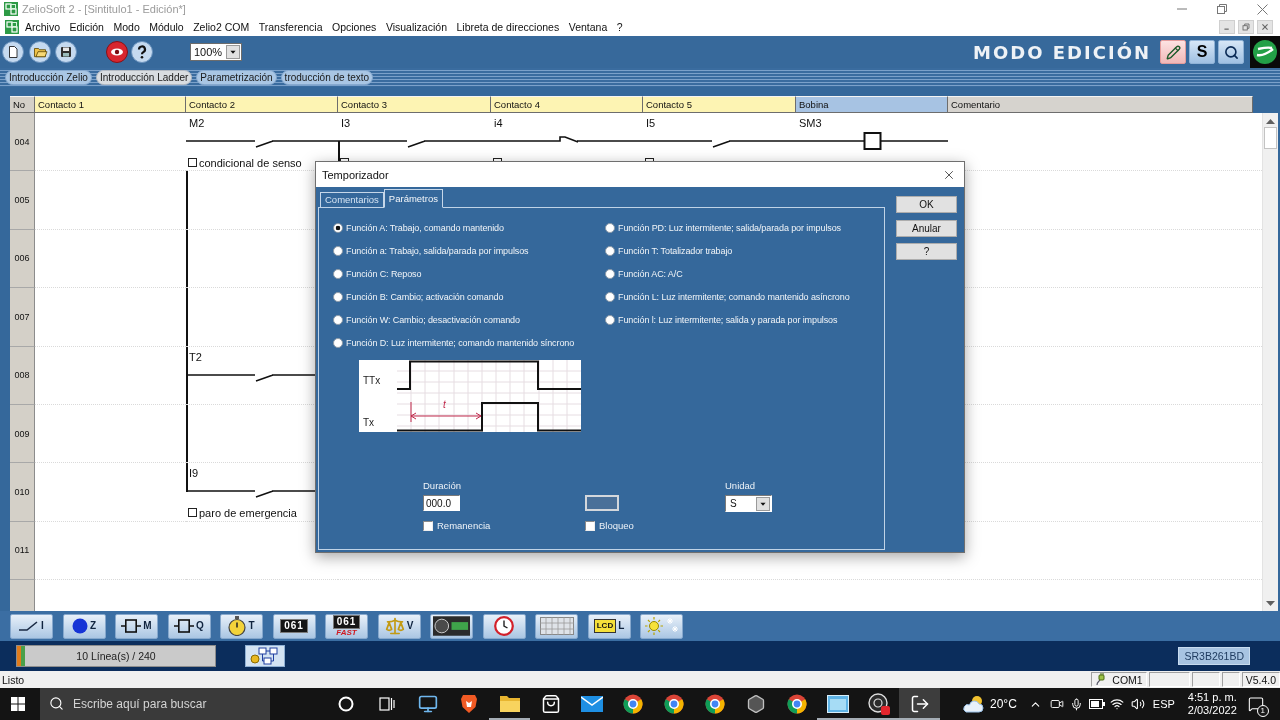  Describe the element at coordinates (413, 198) in the screenshot. I see `dialog-tab: Parámetros` at that location.